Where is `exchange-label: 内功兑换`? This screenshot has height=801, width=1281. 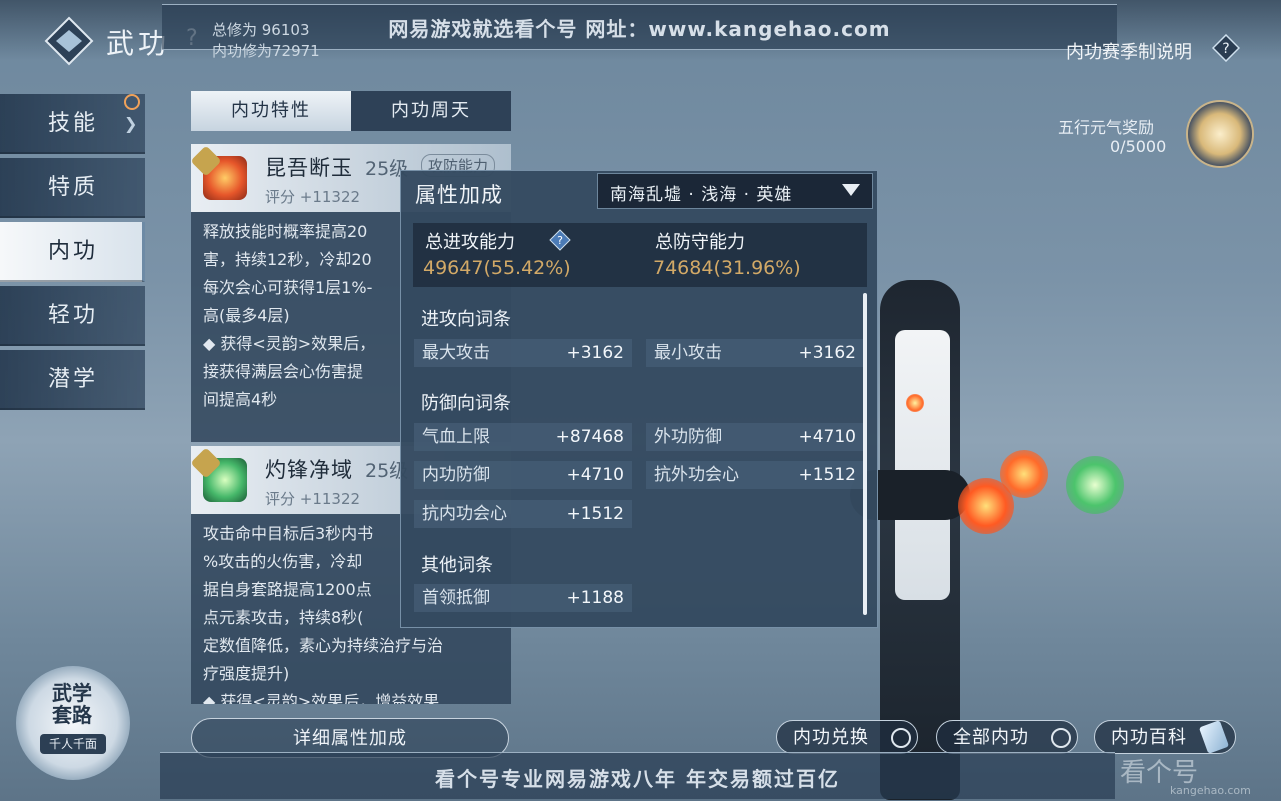 exchange-label: 内功兑换 is located at coordinates (831, 737).